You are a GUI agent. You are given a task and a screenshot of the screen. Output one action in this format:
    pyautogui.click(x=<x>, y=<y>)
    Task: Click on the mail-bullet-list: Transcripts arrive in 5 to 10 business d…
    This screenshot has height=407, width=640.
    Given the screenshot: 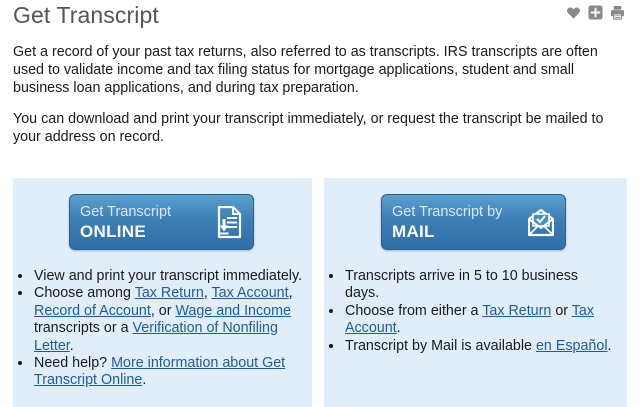 What is the action you would take?
    pyautogui.click(x=479, y=311)
    